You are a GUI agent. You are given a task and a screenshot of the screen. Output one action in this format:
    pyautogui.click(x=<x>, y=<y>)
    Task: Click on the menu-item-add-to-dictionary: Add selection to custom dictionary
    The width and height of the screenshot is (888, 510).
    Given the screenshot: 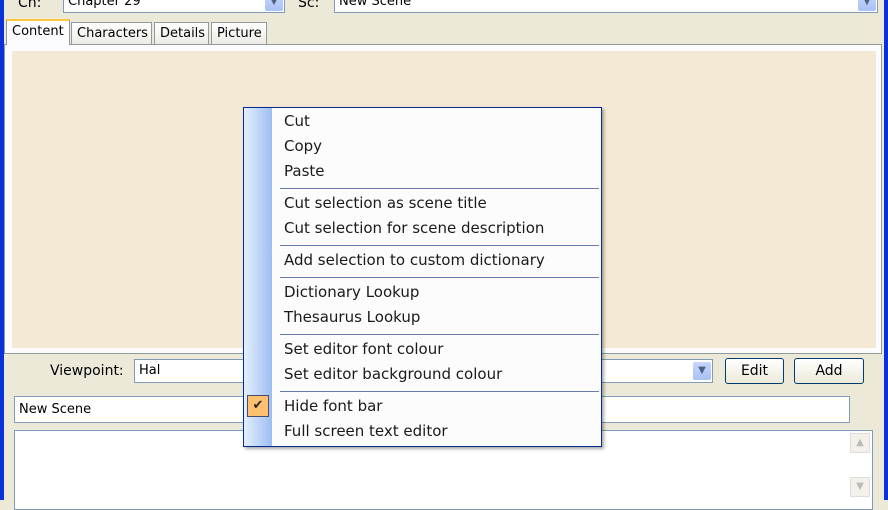 What is the action you would take?
    pyautogui.click(x=414, y=260)
    